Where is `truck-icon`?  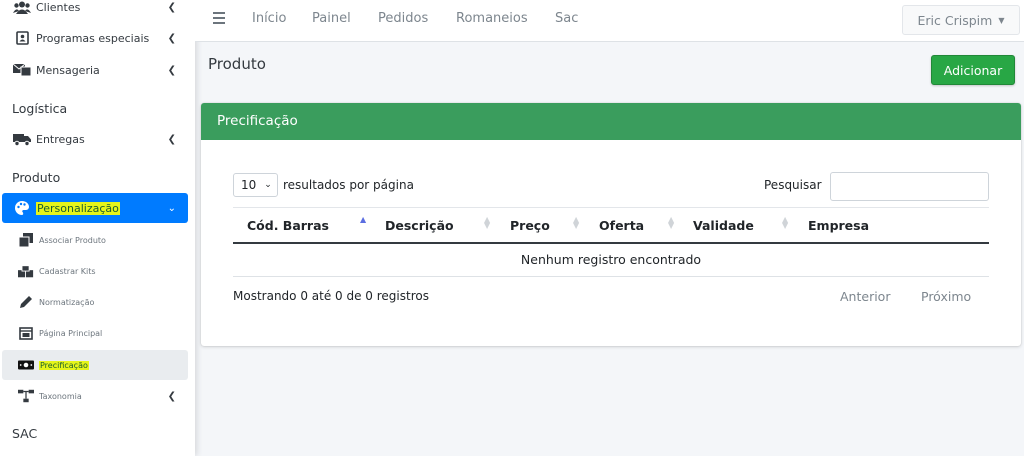 truck-icon is located at coordinates (22, 139).